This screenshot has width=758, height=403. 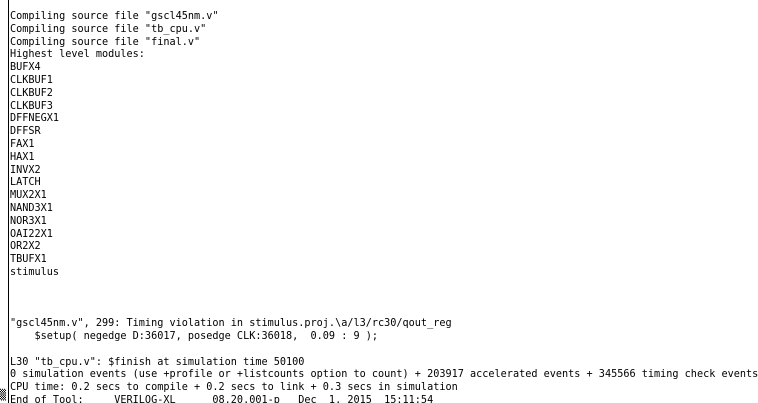 I want to click on terminal-line: DFFNEGX1, so click(x=35, y=119).